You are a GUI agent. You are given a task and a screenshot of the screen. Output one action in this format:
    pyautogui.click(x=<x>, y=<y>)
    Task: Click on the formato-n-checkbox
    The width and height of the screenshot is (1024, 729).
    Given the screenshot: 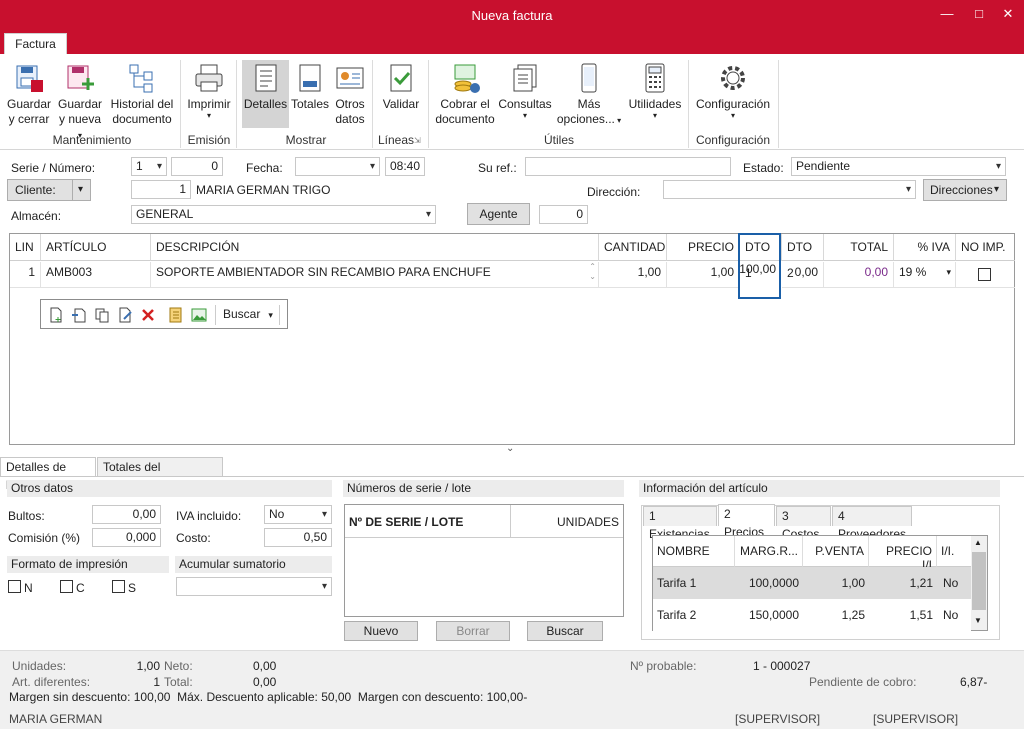 What is the action you would take?
    pyautogui.click(x=14, y=586)
    